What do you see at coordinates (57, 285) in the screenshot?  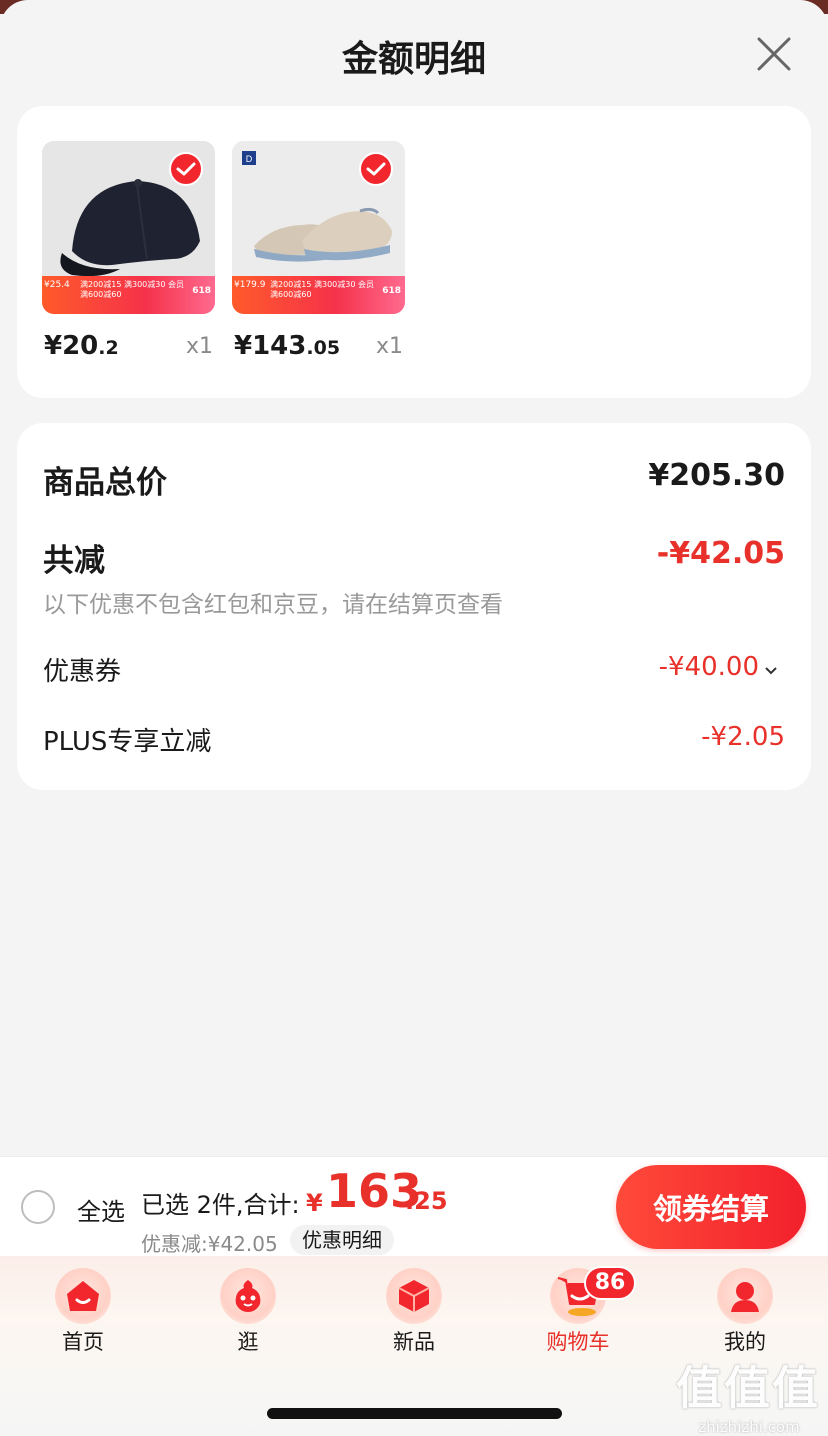 I see `promo-price-tag: ¥25.4` at bounding box center [57, 285].